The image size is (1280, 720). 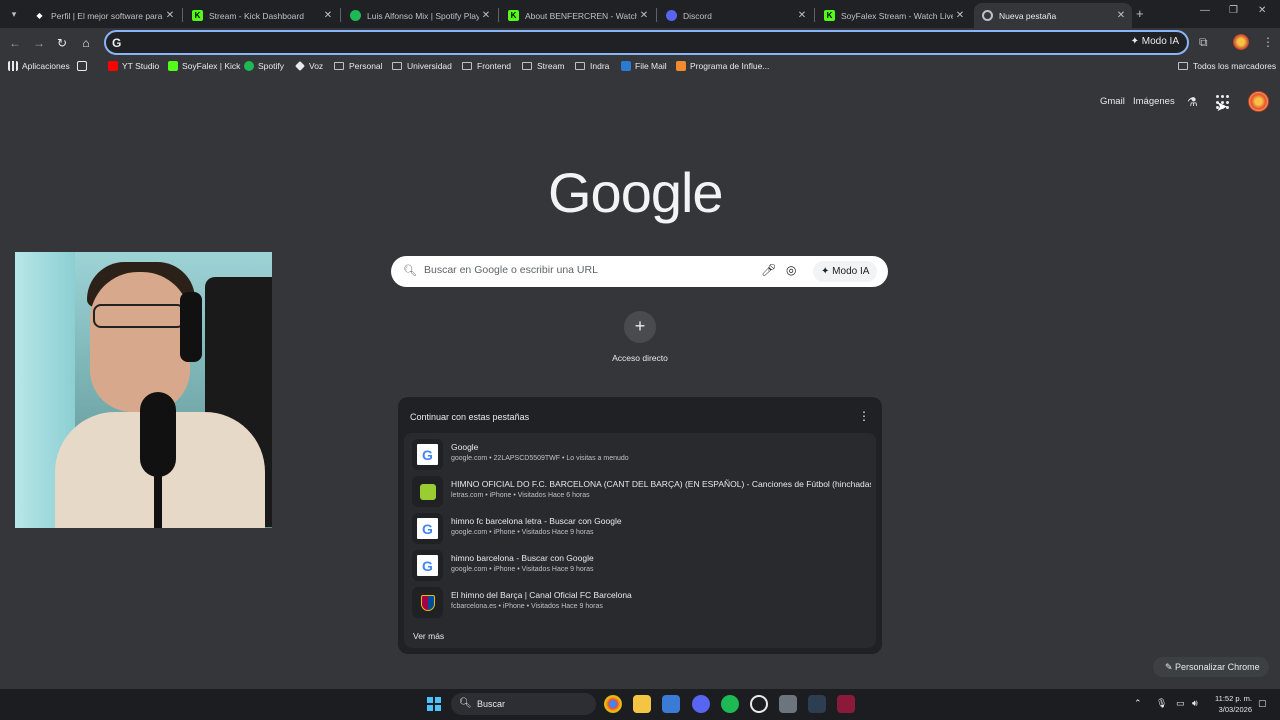 I want to click on bookmark-voz: Voz, so click(x=309, y=66).